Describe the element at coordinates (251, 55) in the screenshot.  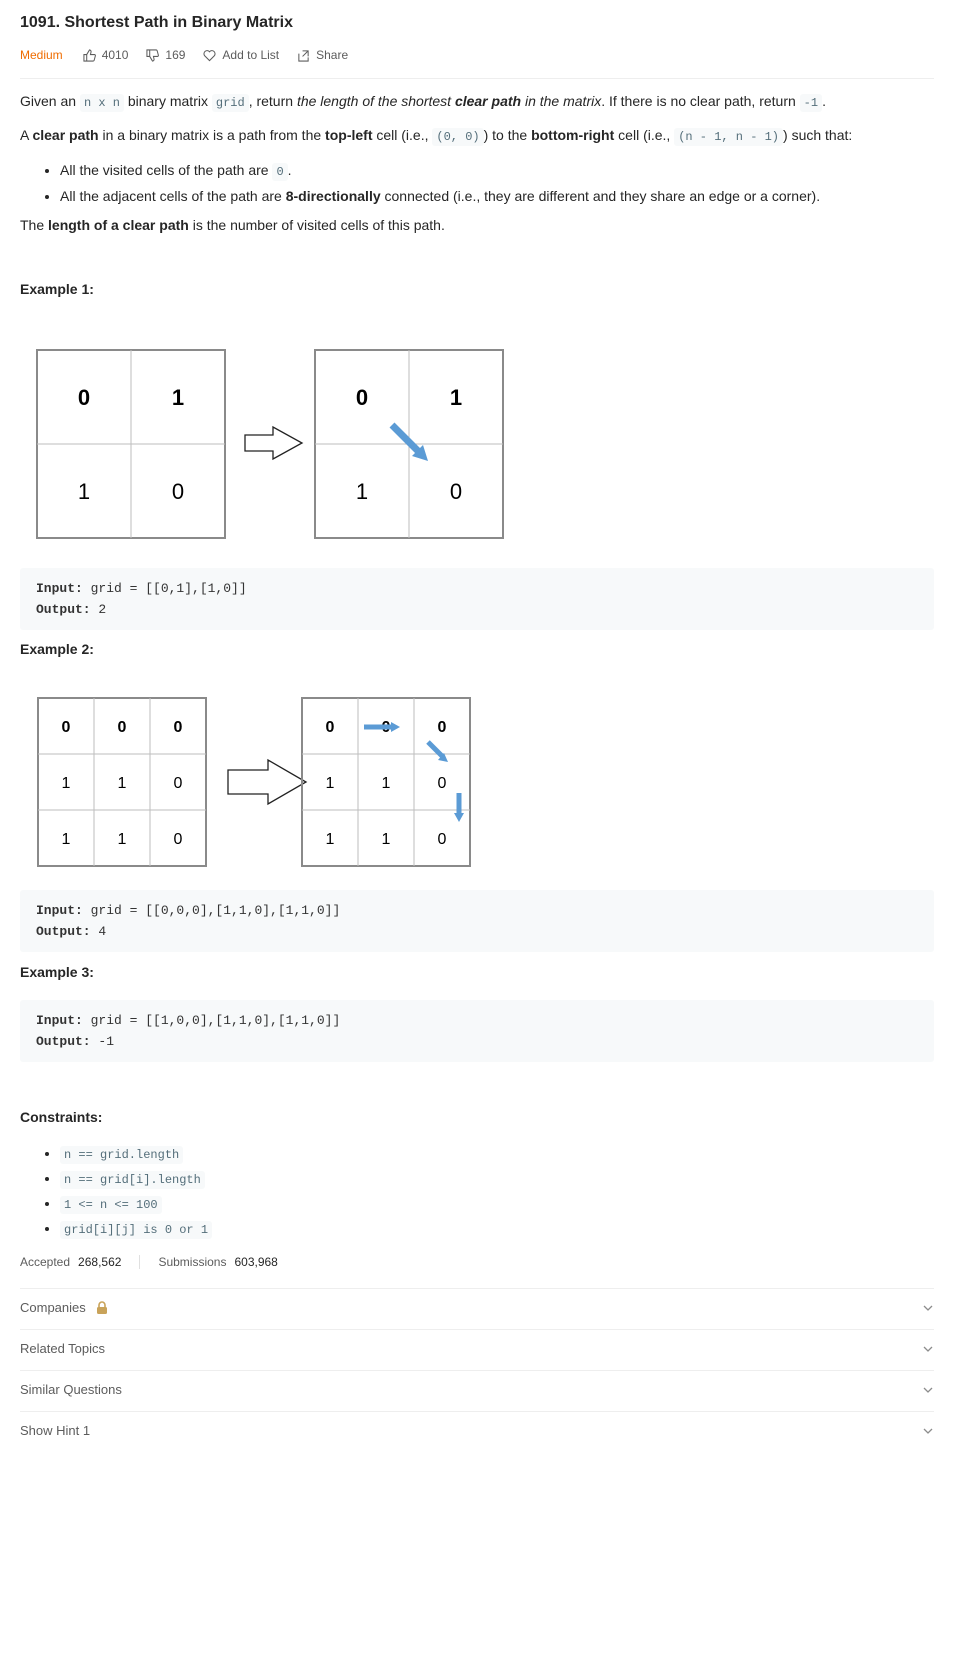
I see `add-to-list-label: Add to List` at that location.